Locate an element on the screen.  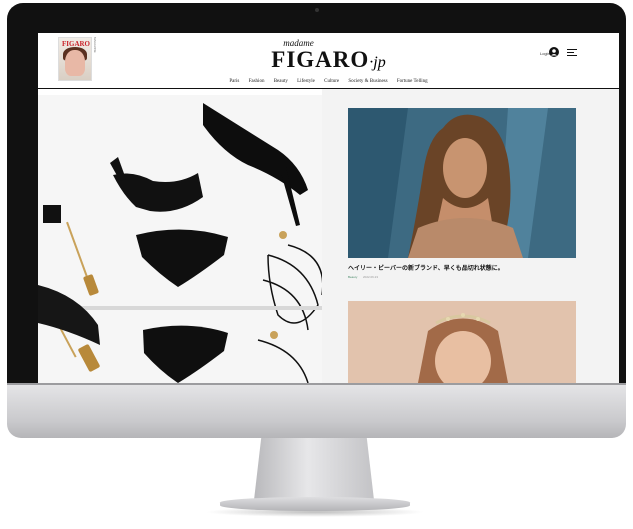
monitor-chin is located at coordinates (316, 410).